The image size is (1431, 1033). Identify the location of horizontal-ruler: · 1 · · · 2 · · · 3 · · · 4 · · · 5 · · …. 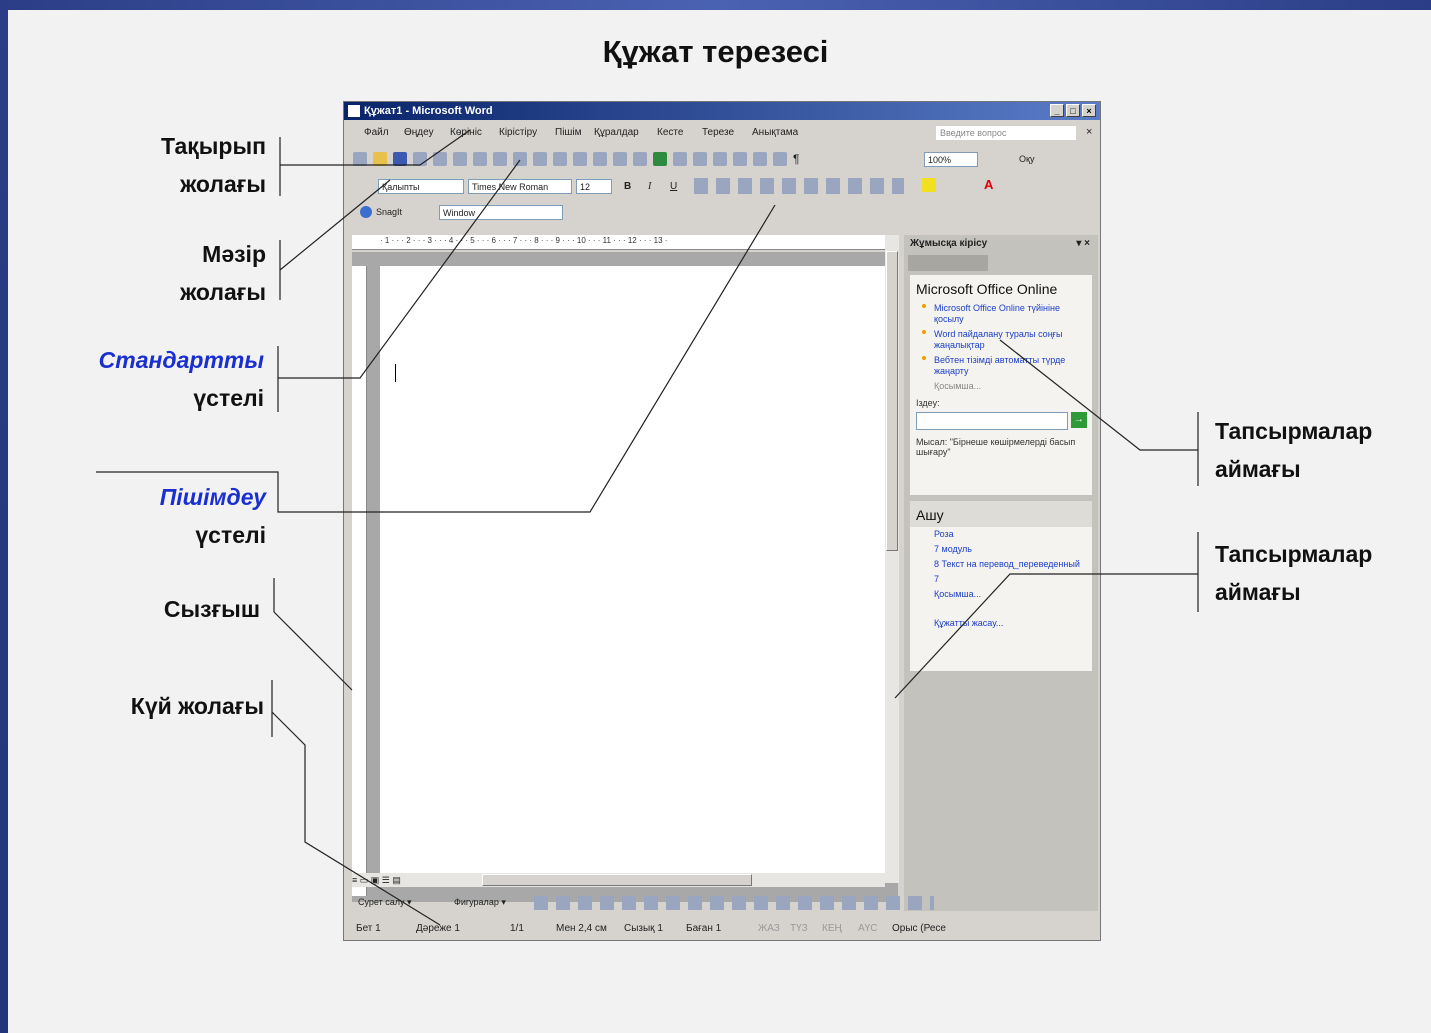
(625, 242).